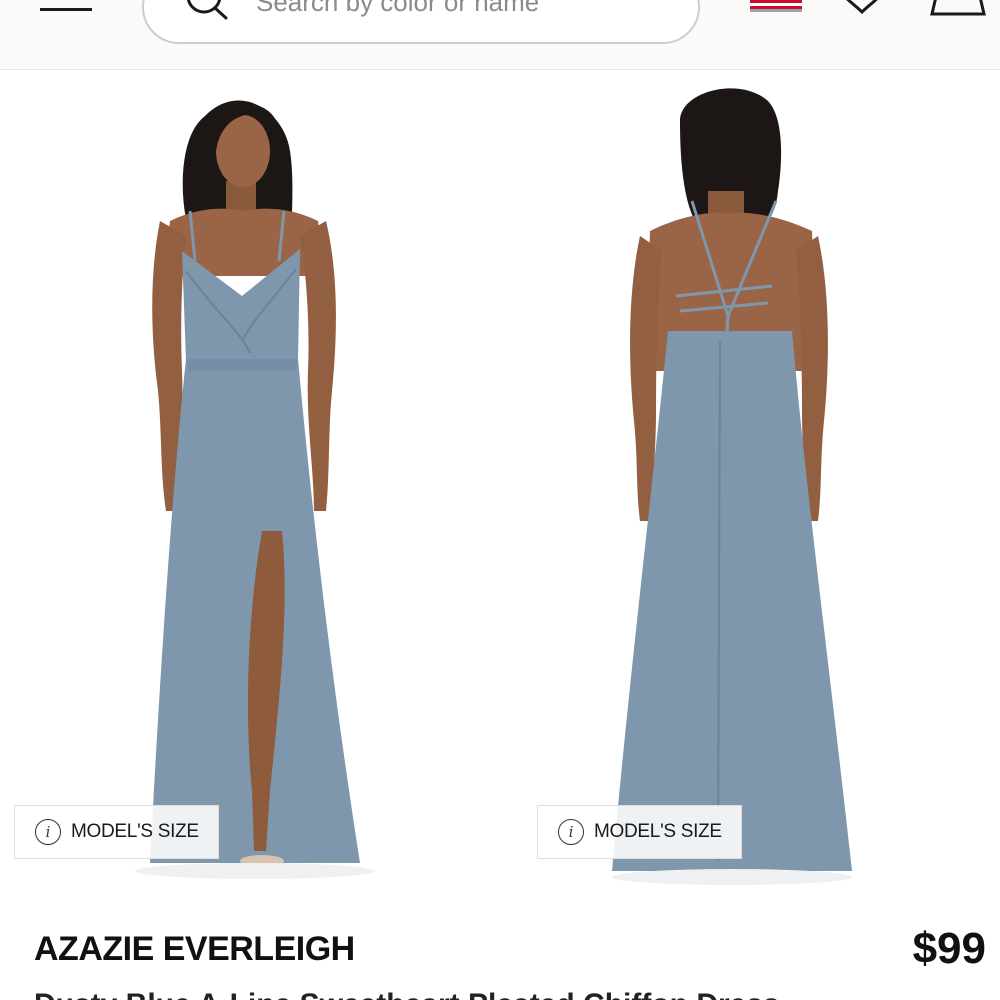  Describe the element at coordinates (862, 8) in the screenshot. I see `wishlist-icon` at that location.